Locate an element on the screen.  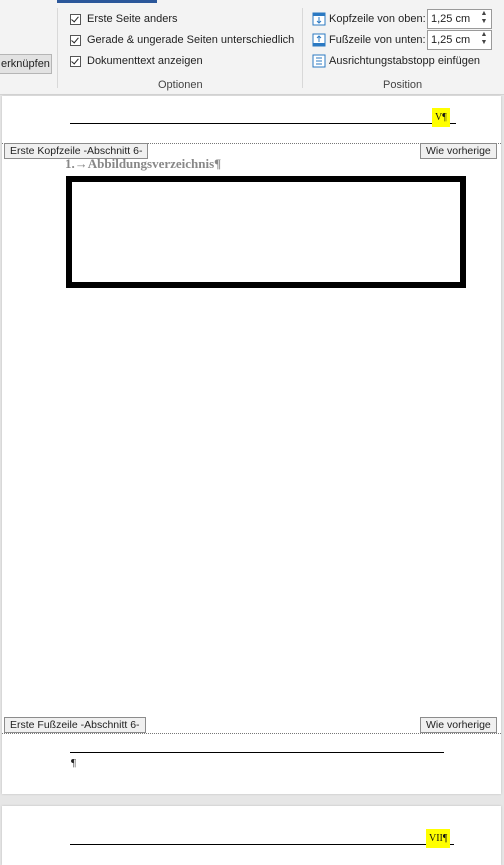
header-from-top-control: Kopfzeile von oben: is located at coordinates (369, 19).